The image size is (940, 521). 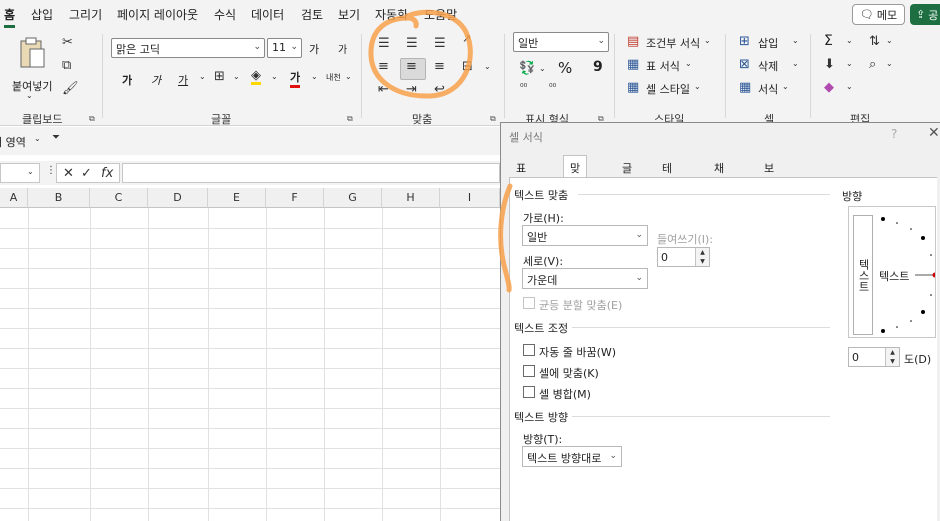 I want to click on paste-button: 붙여넣기 ⌄, so click(x=32, y=67).